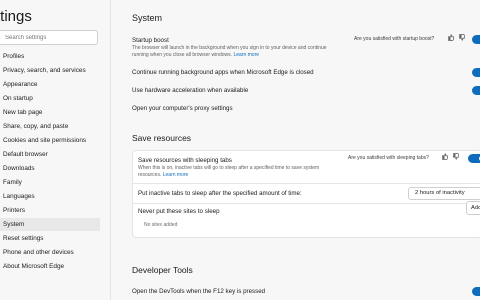 This screenshot has height=300, width=480. I want to click on background-apps-toggle, so click(476, 72).